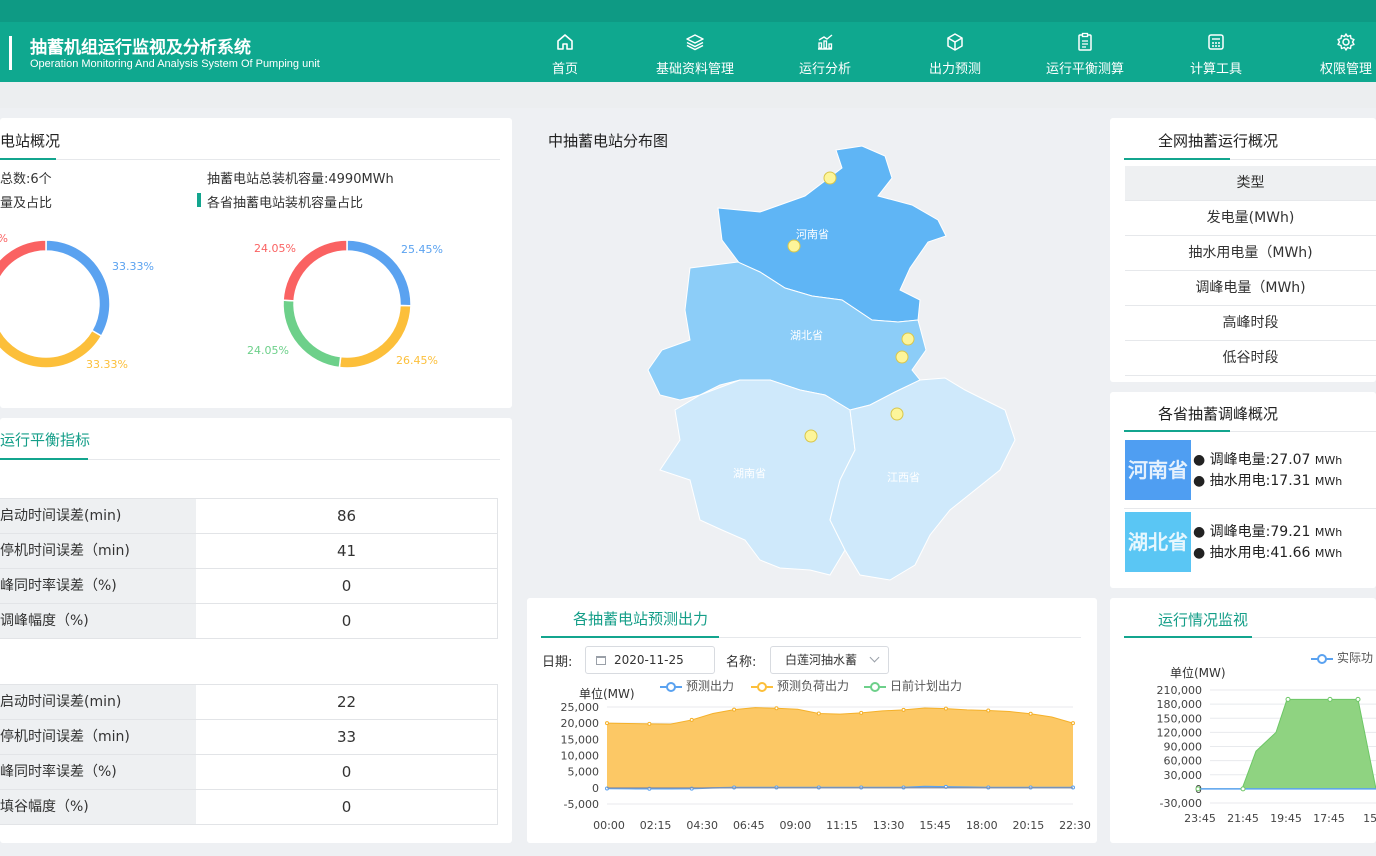 The width and height of the screenshot is (1376, 856). Describe the element at coordinates (922, 479) in the screenshot. I see `map-region-jiangxi` at that location.